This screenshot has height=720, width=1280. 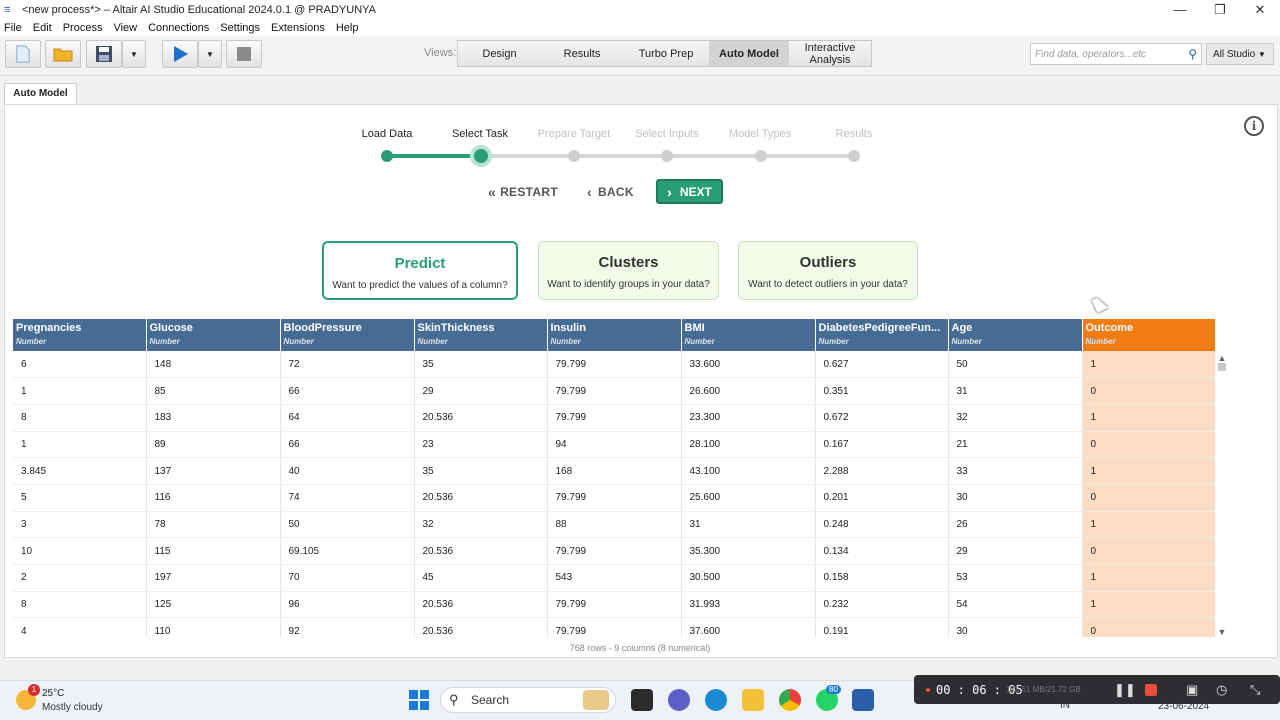 What do you see at coordinates (481, 551) in the screenshot?
I see `table-cell: 20.536` at bounding box center [481, 551].